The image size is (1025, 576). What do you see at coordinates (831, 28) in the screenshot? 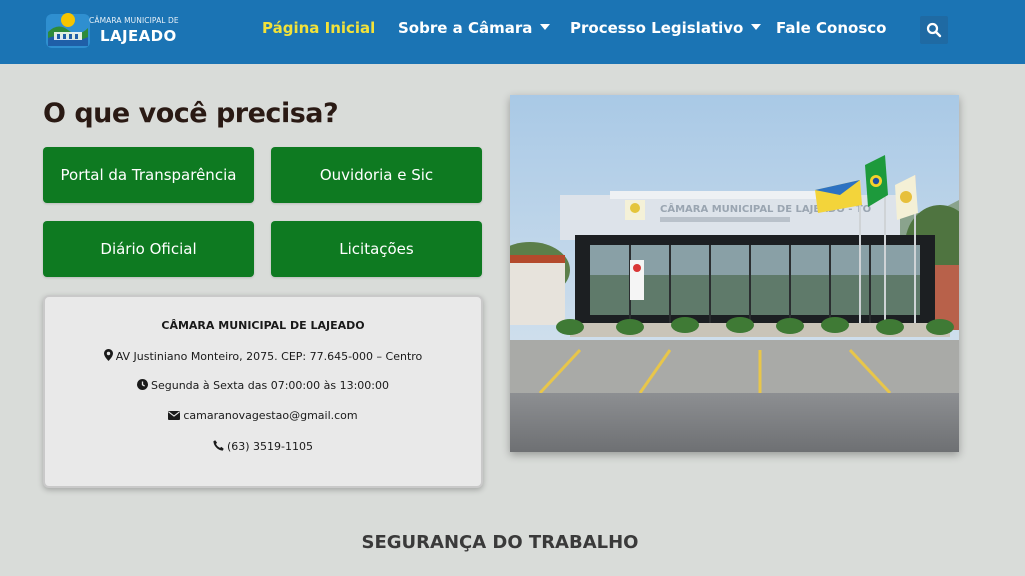
I see `nav-fale-conosco: Fale Conosco` at bounding box center [831, 28].